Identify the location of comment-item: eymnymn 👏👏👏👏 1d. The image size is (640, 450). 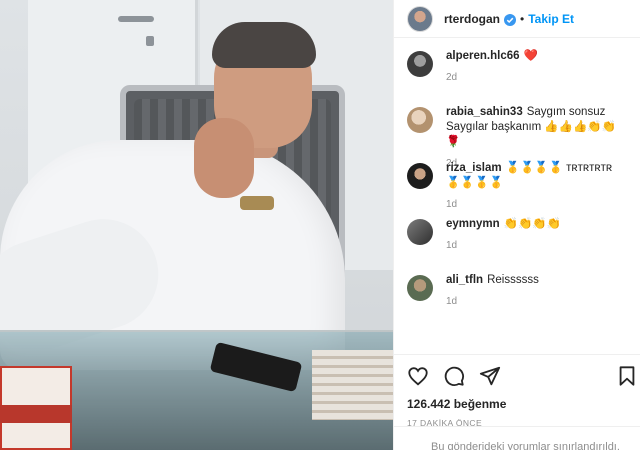
(517, 240).